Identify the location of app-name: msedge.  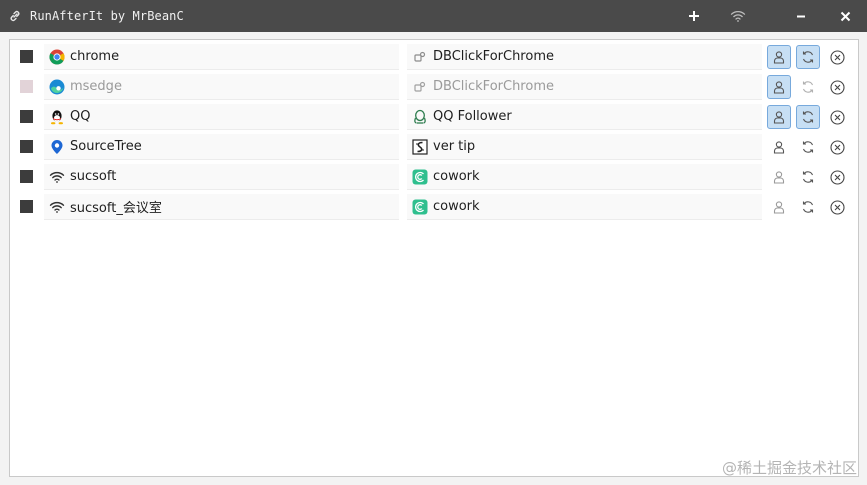
(96, 86).